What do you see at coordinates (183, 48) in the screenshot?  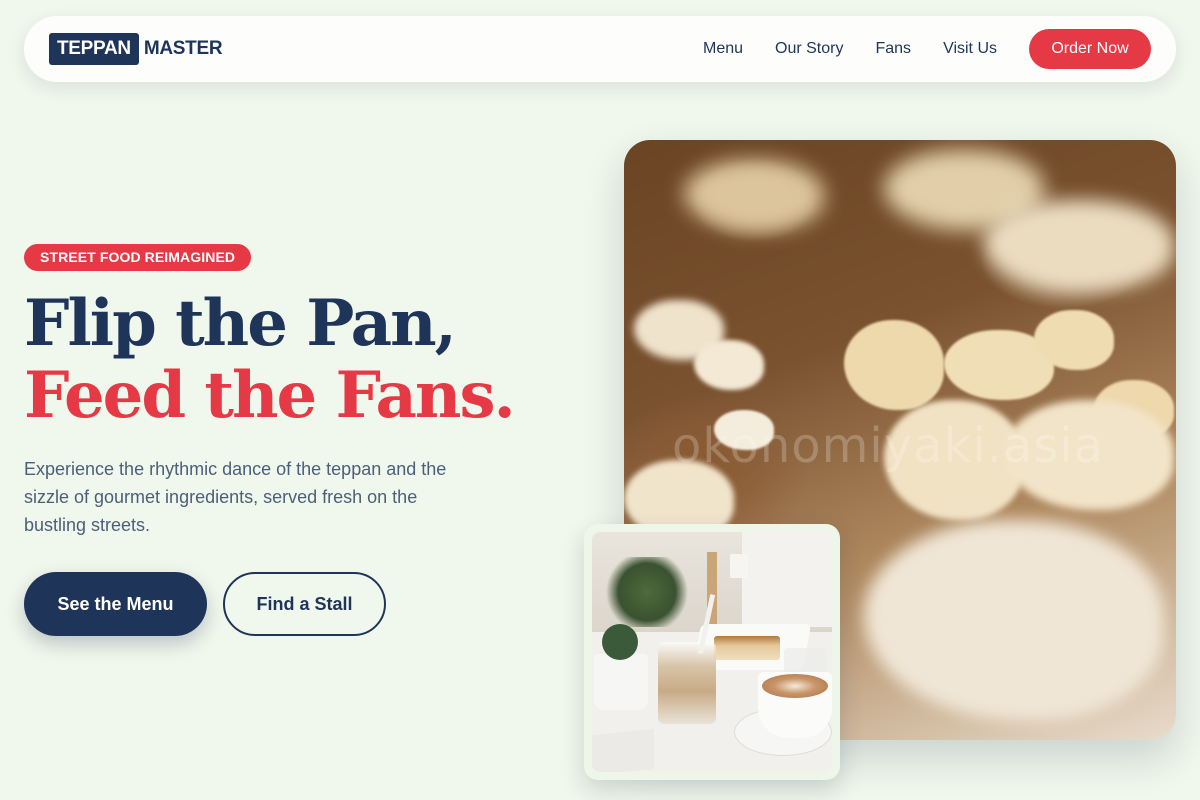 I see `logo-rest-text: MASTER` at bounding box center [183, 48].